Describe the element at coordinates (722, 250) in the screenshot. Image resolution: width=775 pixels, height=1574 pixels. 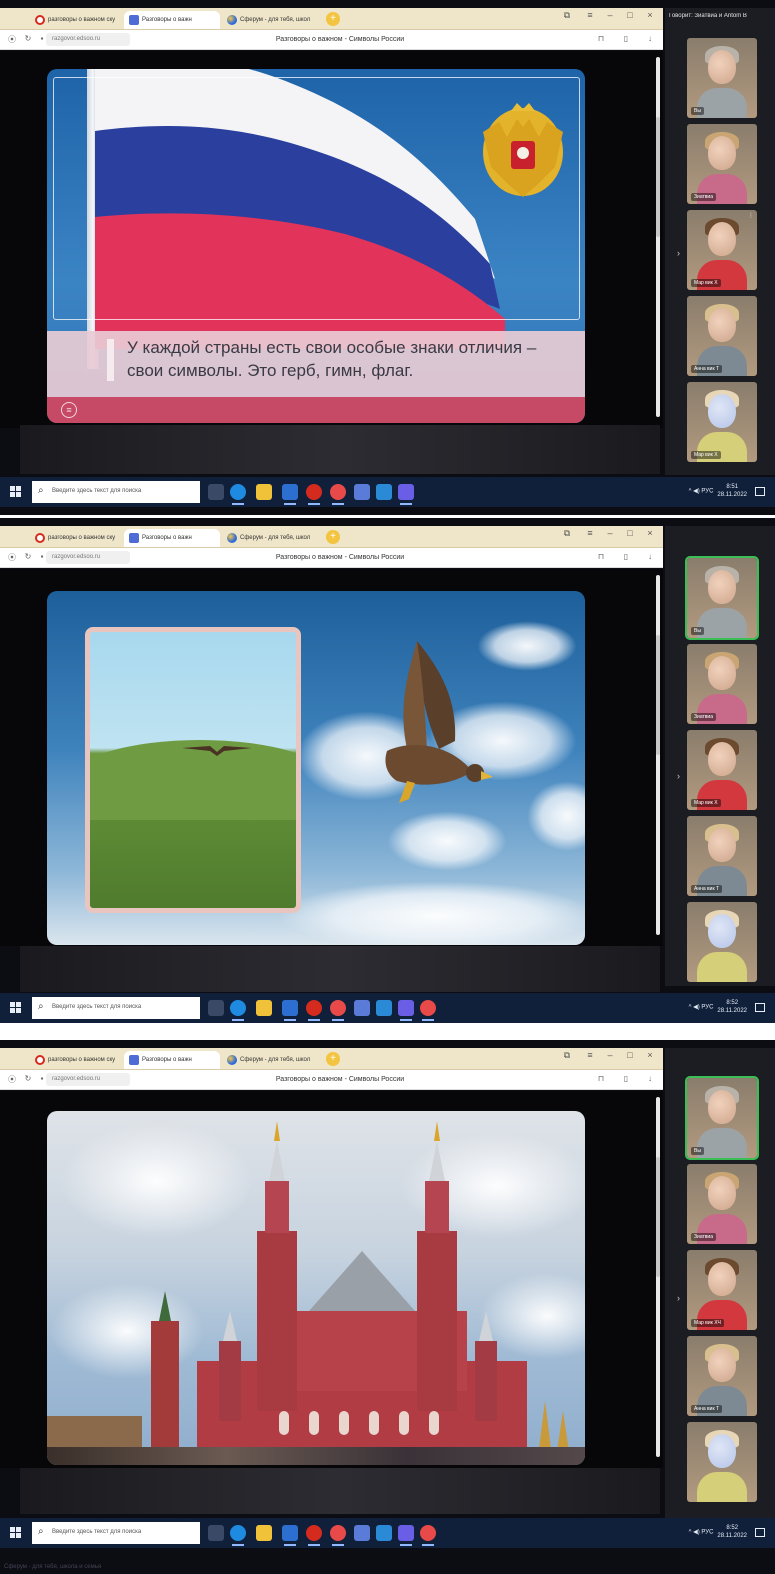
I see `participant-tile: ⋮ Мар вик Х` at that location.